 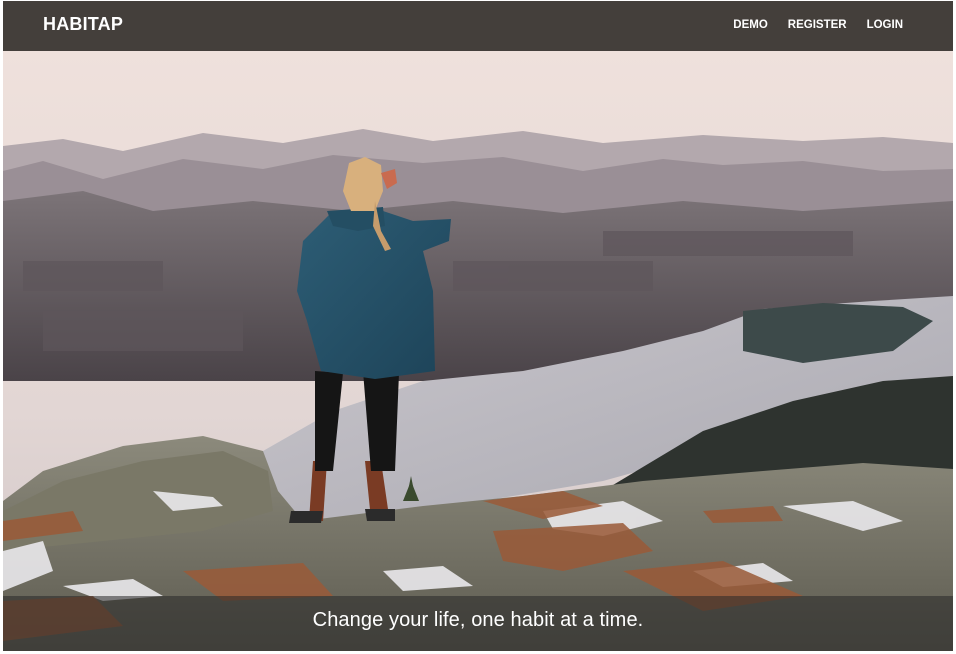 What do you see at coordinates (885, 25) in the screenshot?
I see `nav-link-login: LOGIN` at bounding box center [885, 25].